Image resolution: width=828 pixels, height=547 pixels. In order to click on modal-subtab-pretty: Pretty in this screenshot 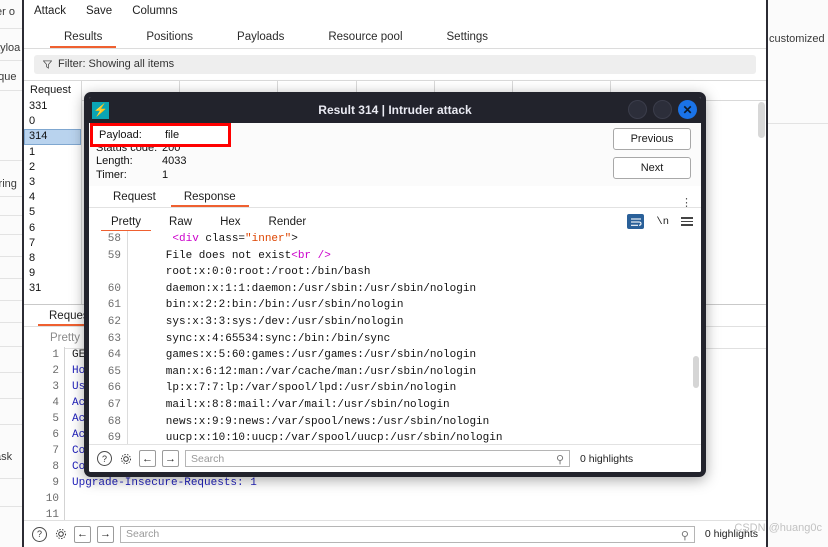, I will do `click(126, 224)`.